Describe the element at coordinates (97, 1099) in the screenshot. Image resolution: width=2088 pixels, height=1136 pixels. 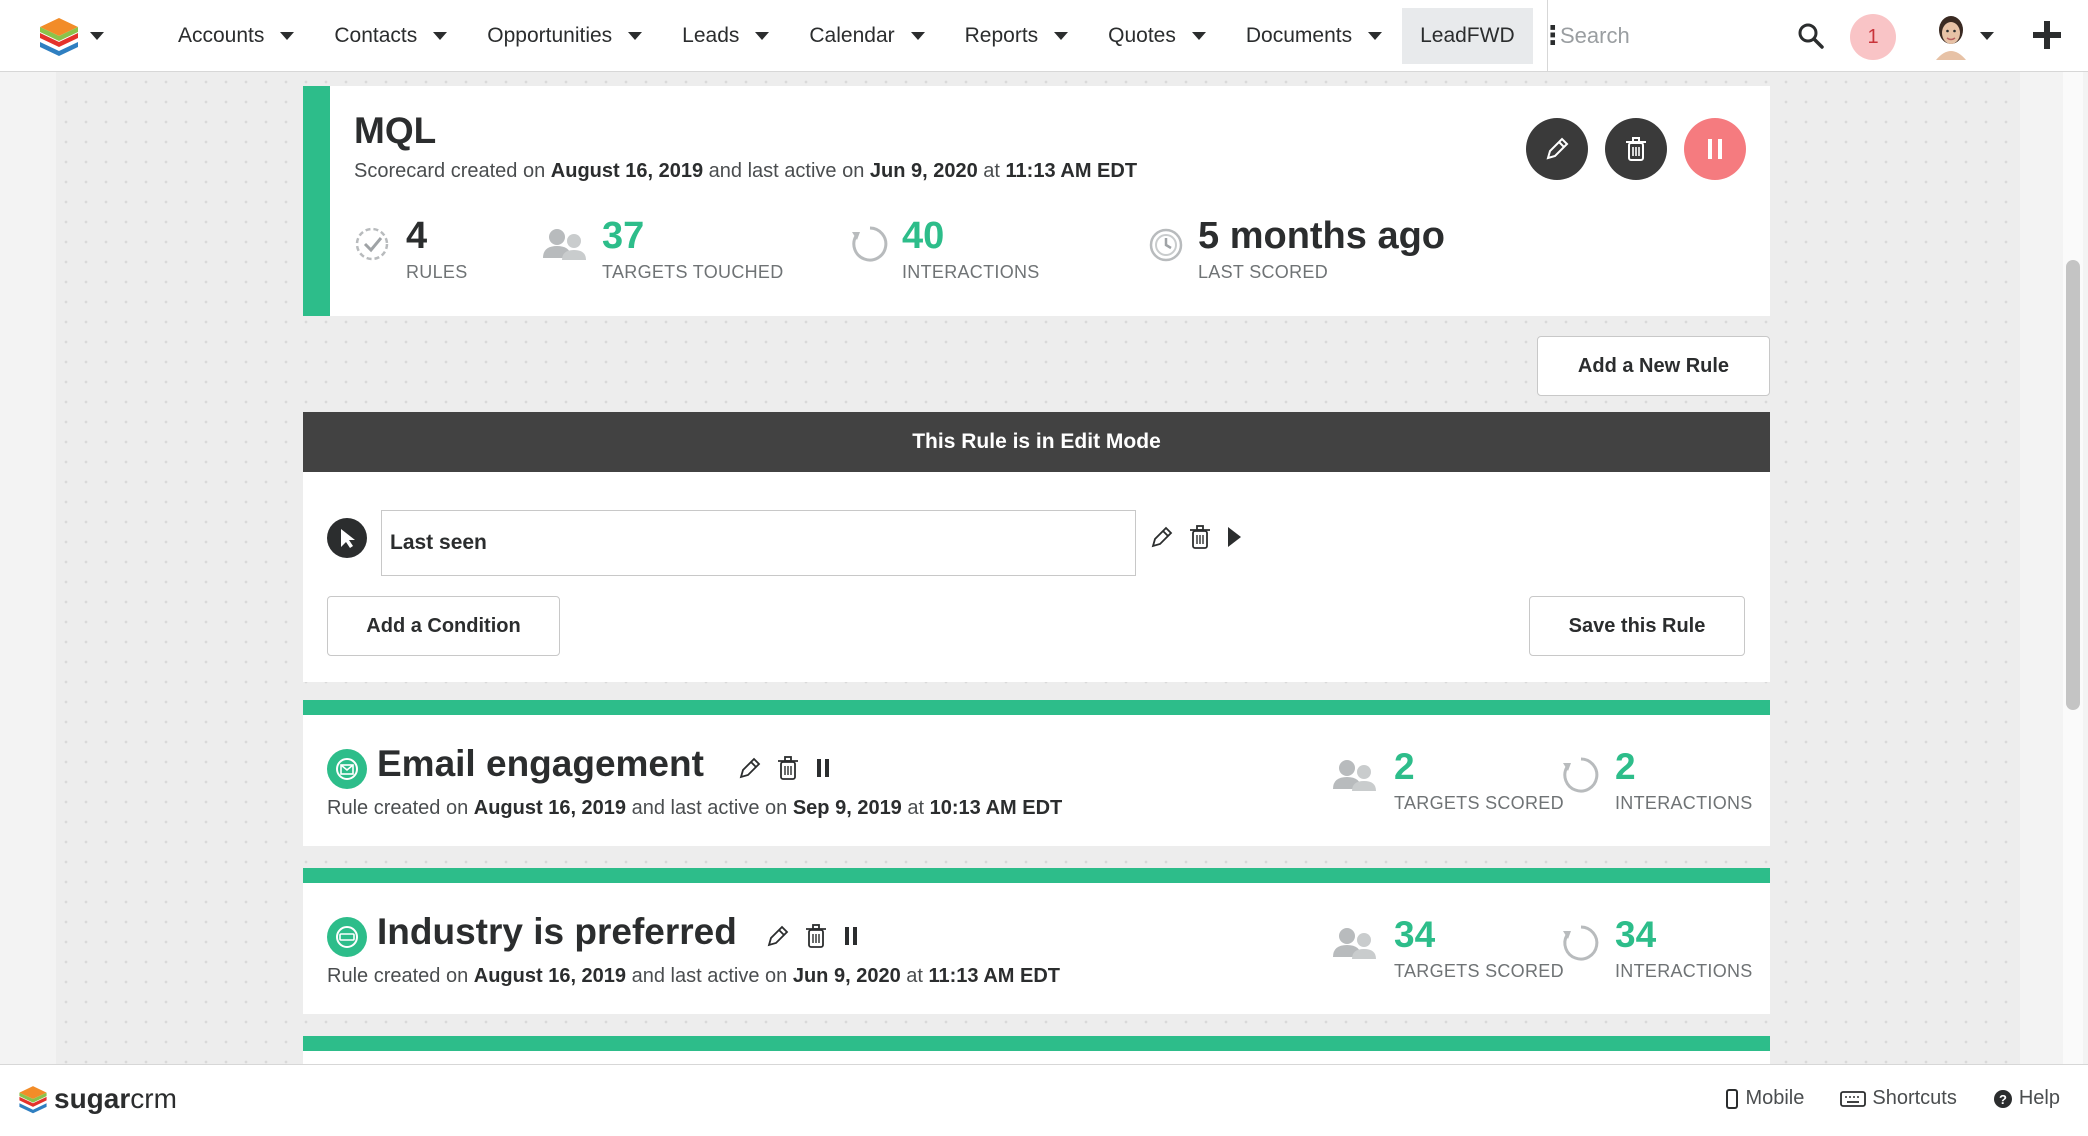
I see `footer-brand-logo: sugarcrm` at that location.